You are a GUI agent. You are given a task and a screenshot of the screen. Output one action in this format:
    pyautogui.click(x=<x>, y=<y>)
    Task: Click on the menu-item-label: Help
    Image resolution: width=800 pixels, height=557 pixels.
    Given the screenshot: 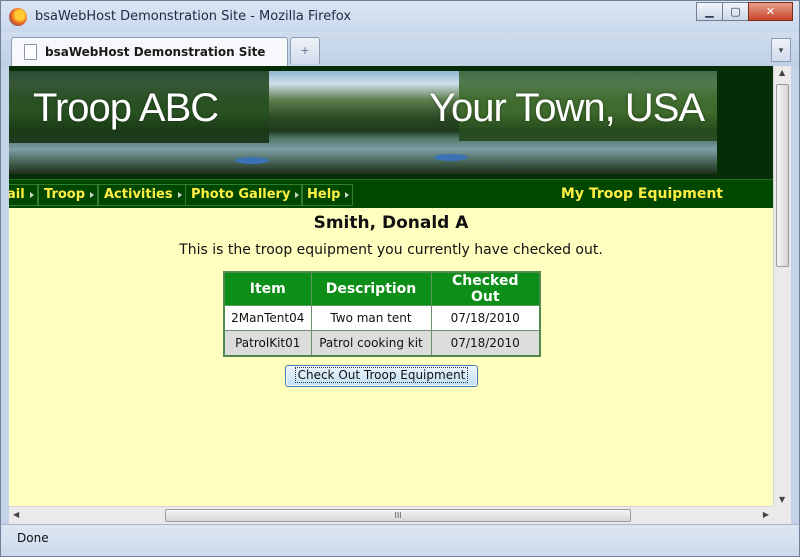 What is the action you would take?
    pyautogui.click(x=324, y=194)
    